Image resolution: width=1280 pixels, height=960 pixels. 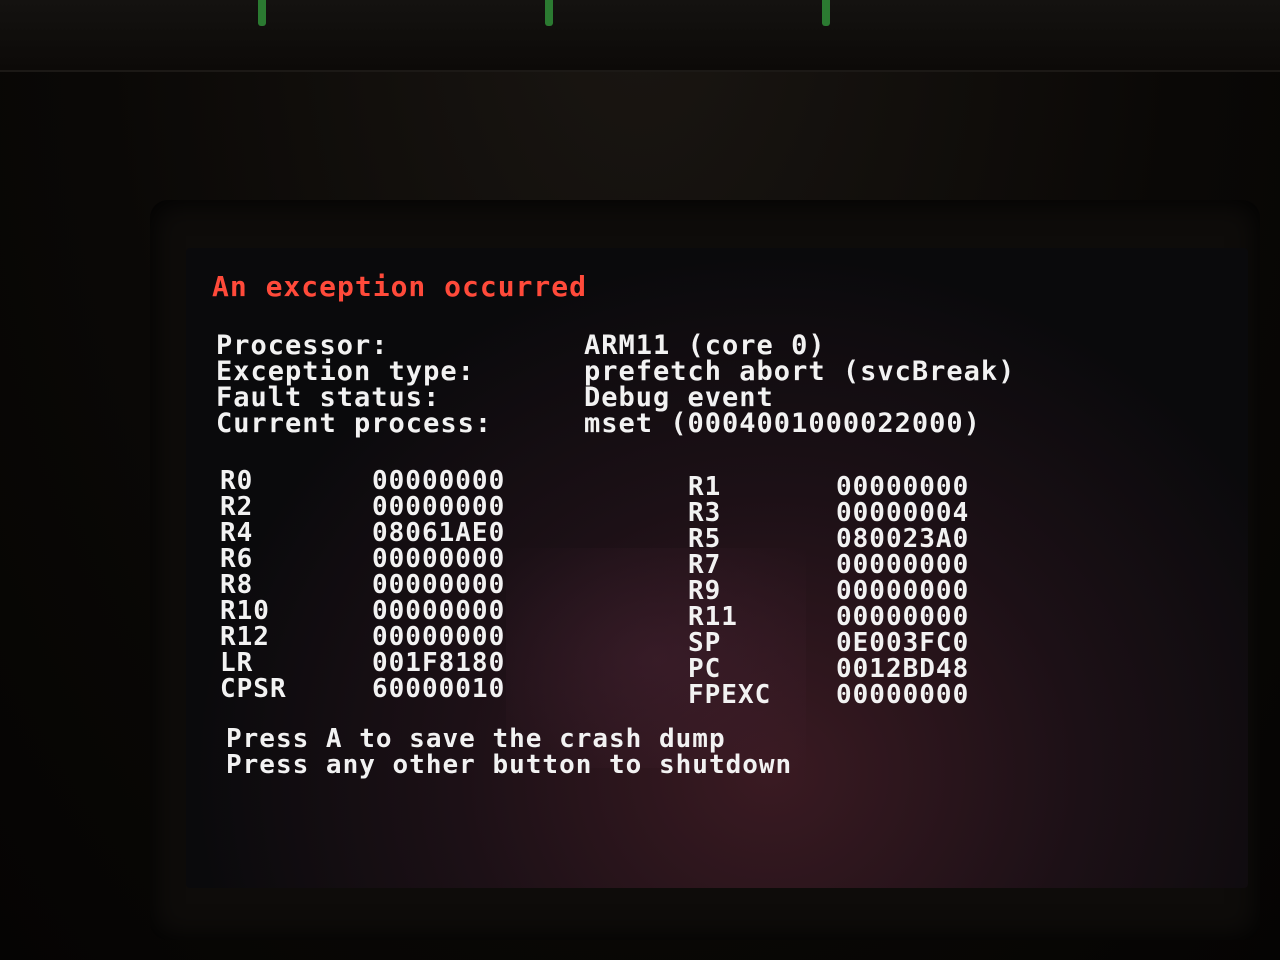 I want to click on register-name: CPSR, so click(x=253, y=689).